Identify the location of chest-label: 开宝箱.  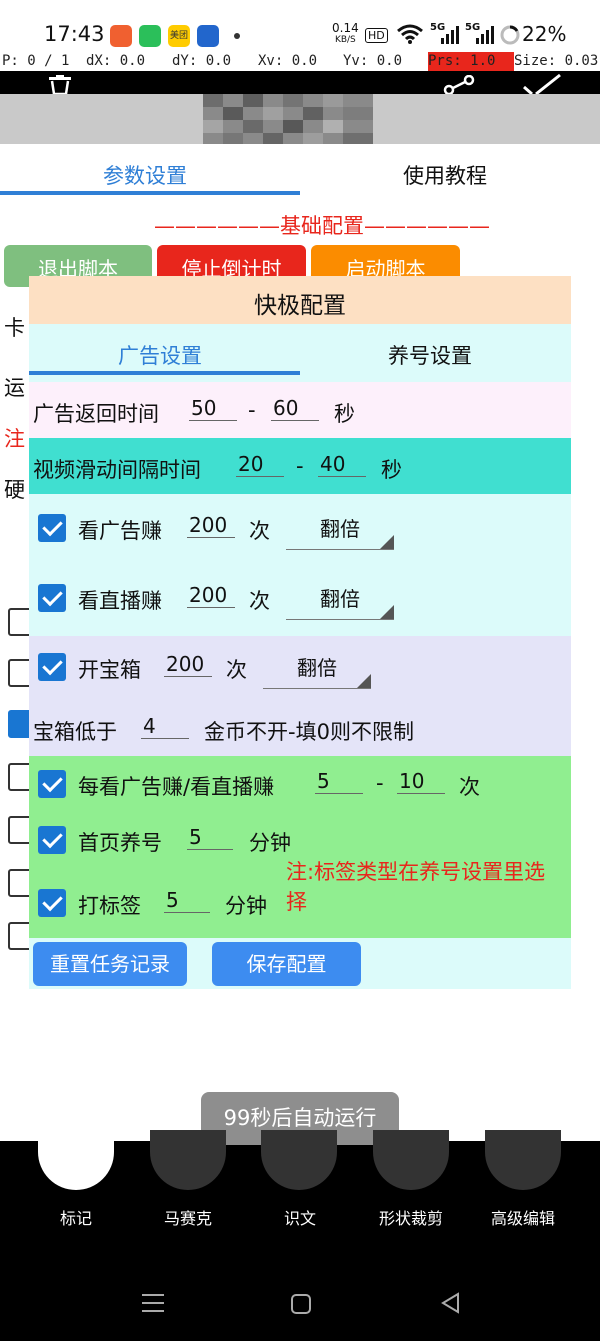
(109, 670).